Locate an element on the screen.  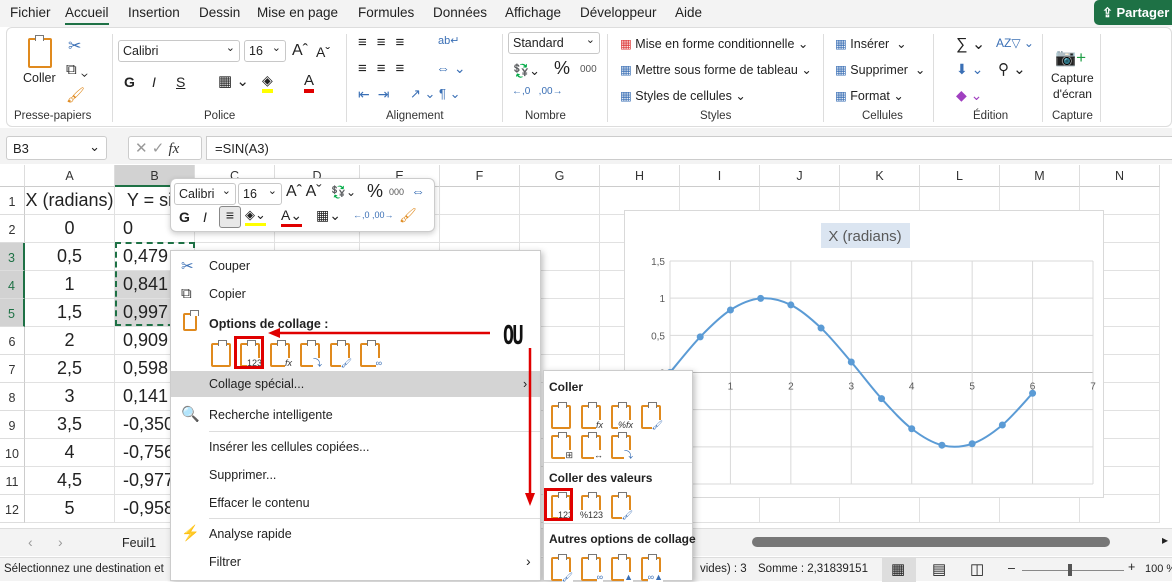
cell-styles-button: ▦ Styles de cellules ⌄ is located at coordinates (683, 95).